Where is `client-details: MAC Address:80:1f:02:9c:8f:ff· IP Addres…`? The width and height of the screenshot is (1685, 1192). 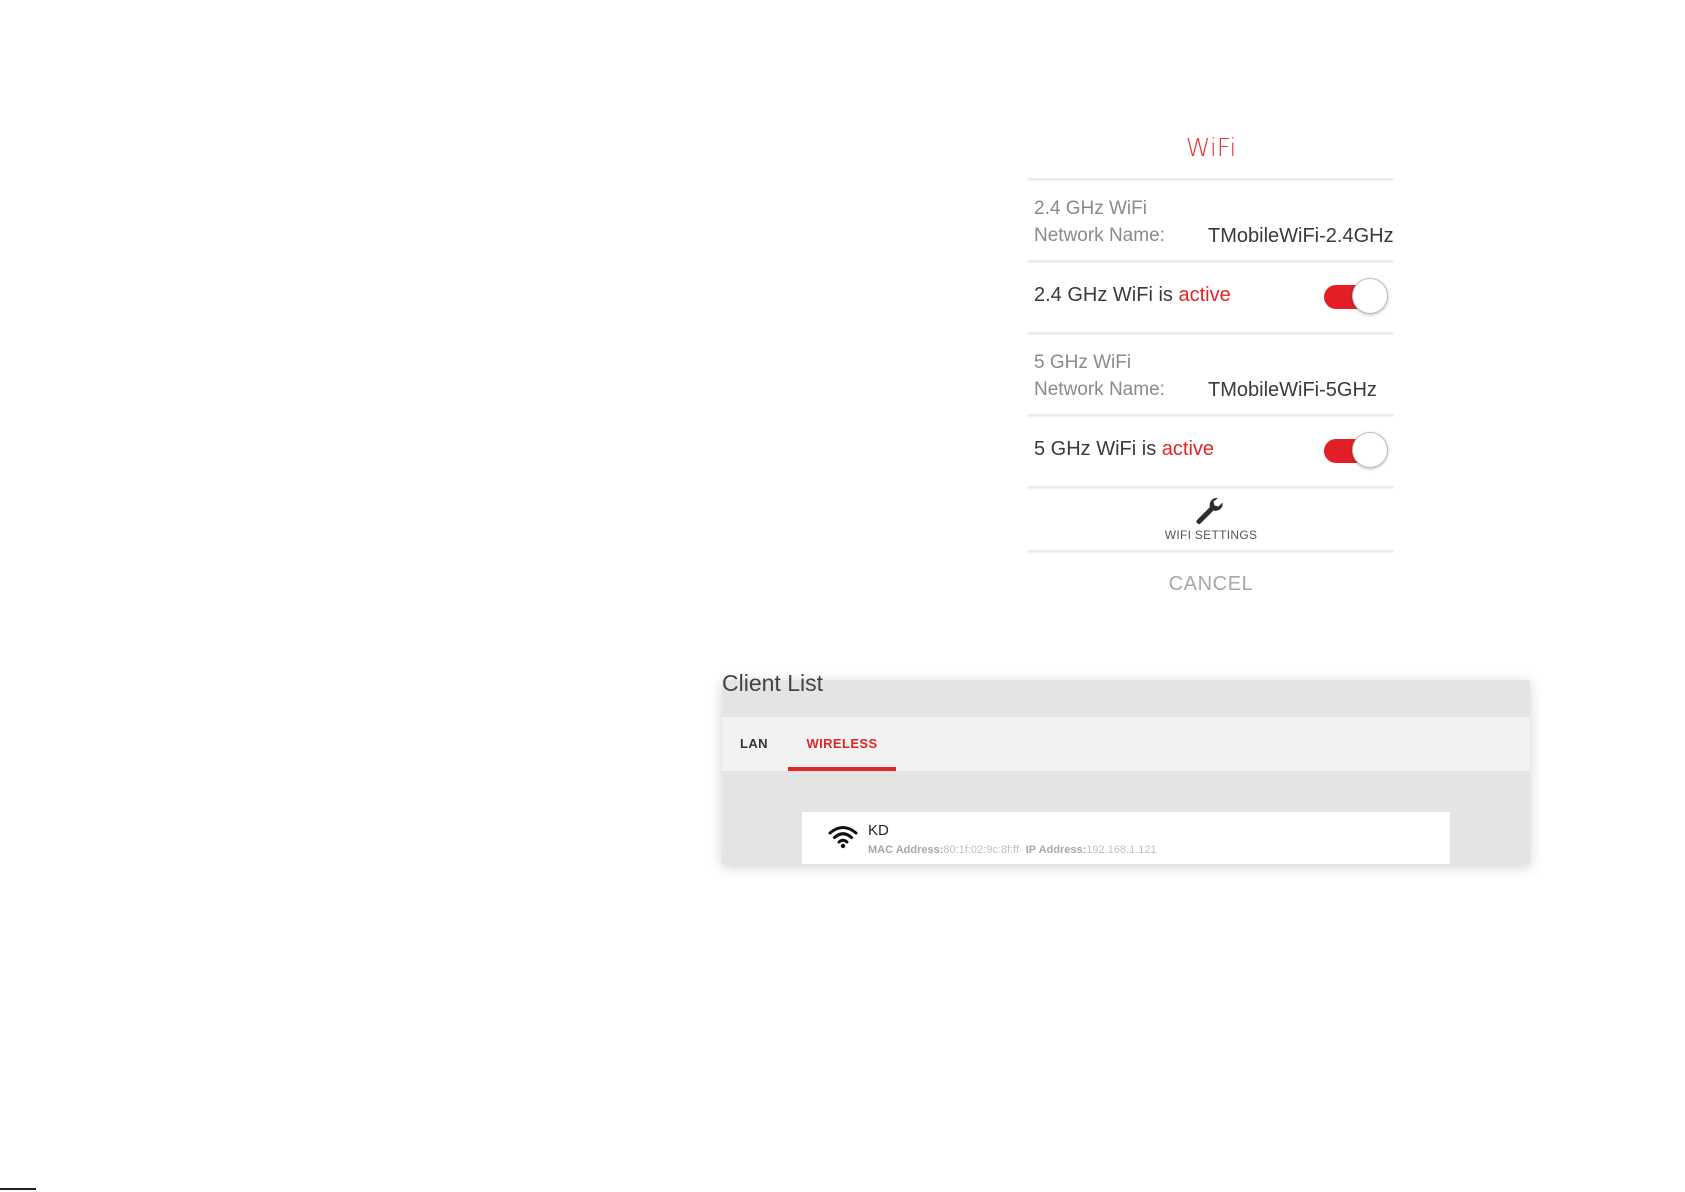
client-details: MAC Address:80:1f:02:9c:8f:ff· IP Addres… is located at coordinates (1012, 850).